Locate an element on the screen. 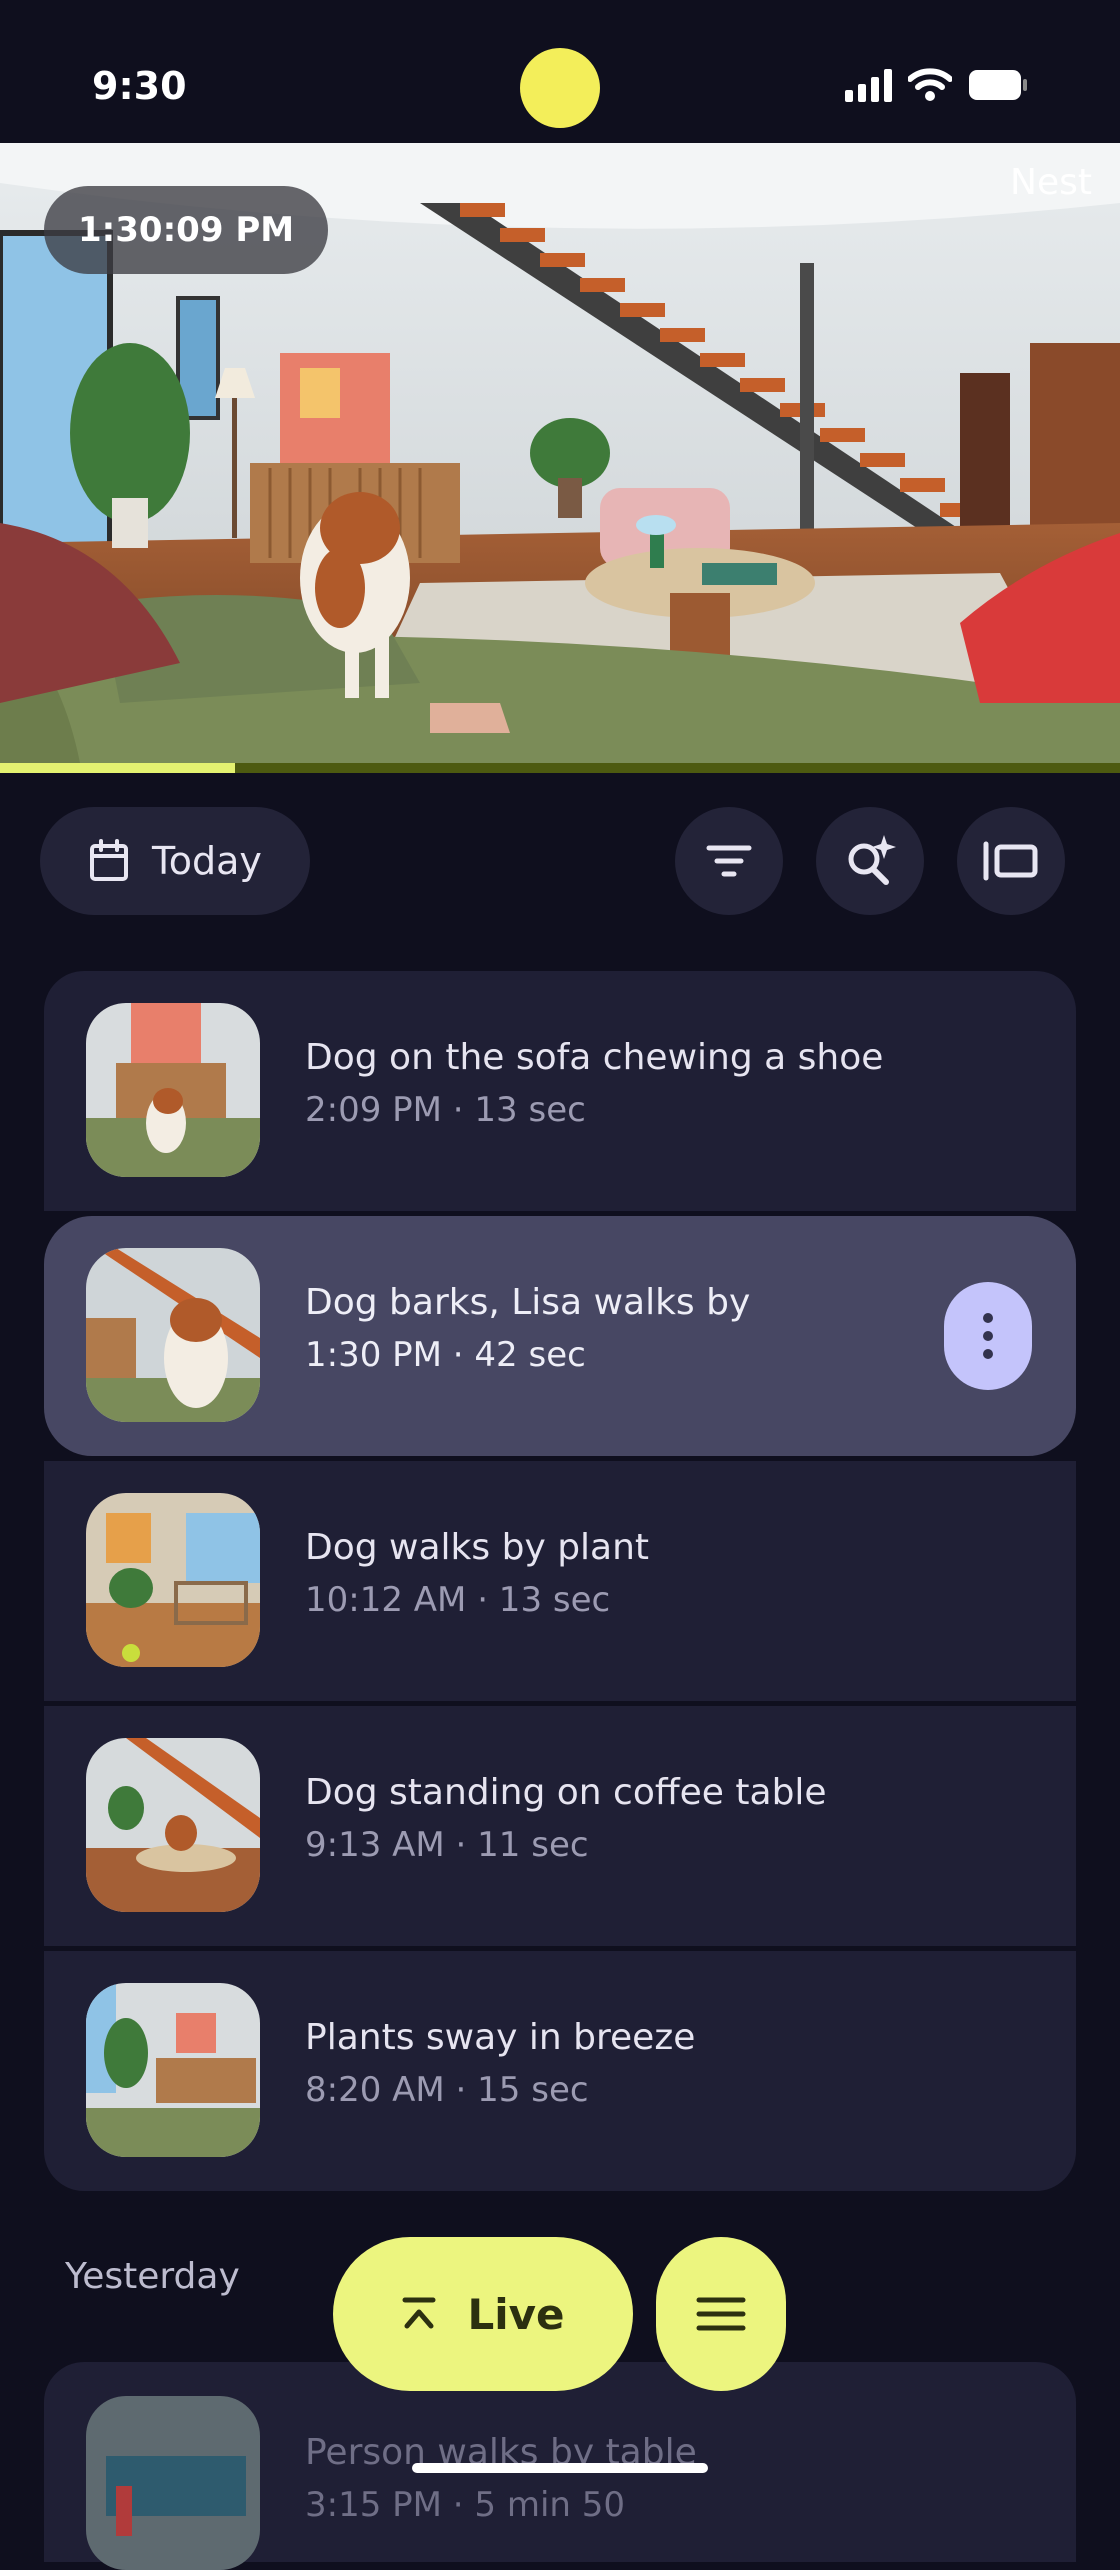 This screenshot has height=2570, width=1120. feed-timestamp: 1:30:09 PM is located at coordinates (186, 230).